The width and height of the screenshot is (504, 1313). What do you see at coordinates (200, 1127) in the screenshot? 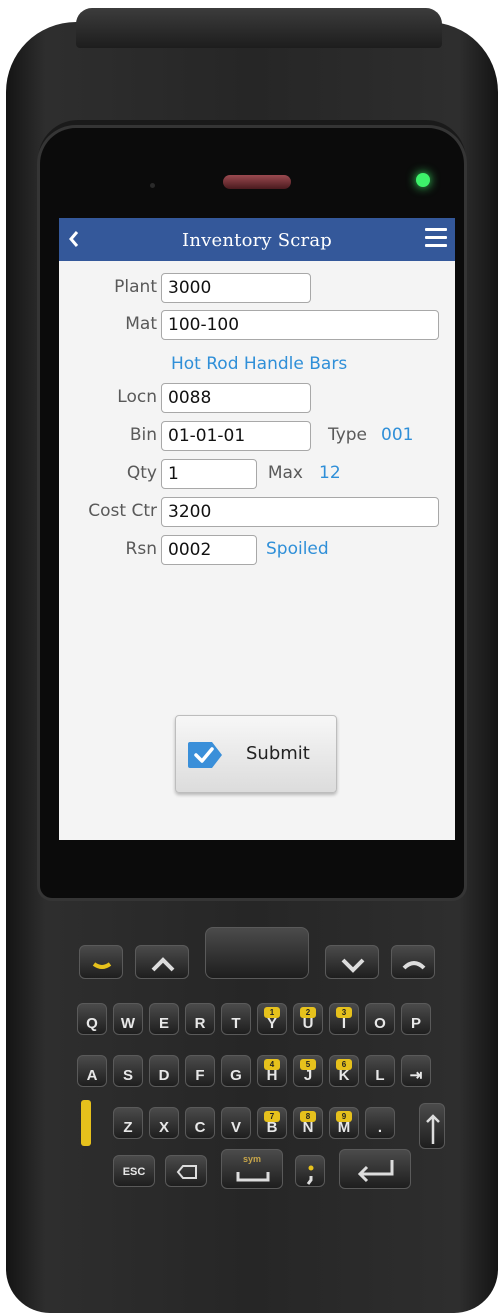
I see `key-label: C` at bounding box center [200, 1127].